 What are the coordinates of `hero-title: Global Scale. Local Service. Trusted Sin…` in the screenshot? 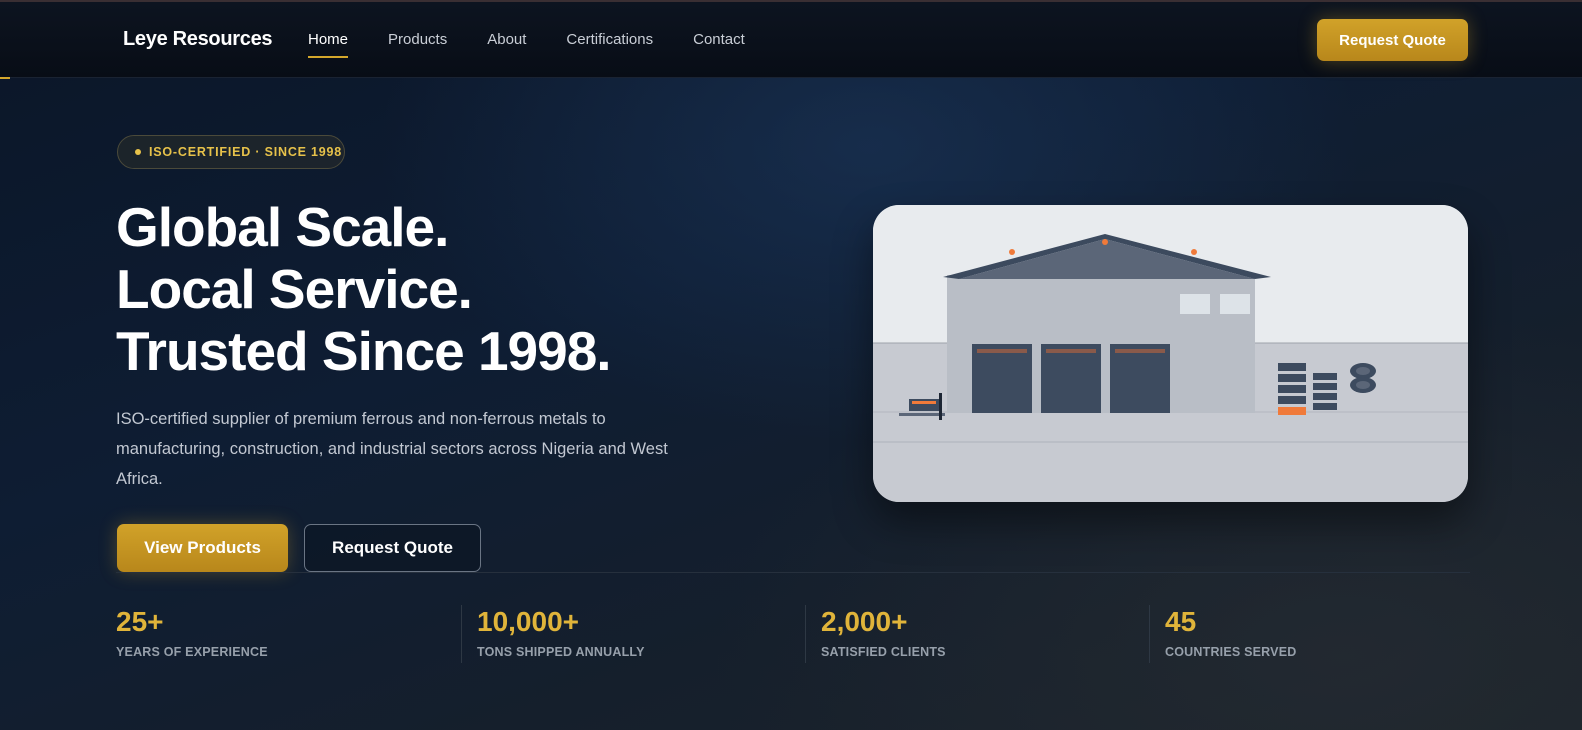 It's located at (364, 289).